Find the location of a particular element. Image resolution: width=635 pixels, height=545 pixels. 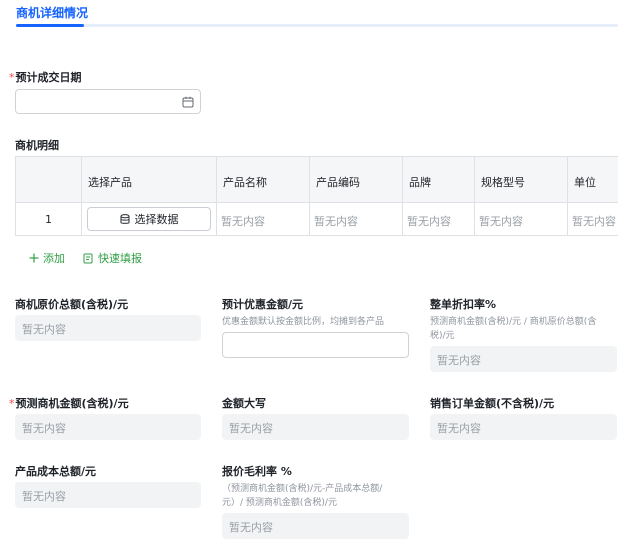

table-header: 选择产品 产品名称 产品编码 品牌 规格型号 单位 is located at coordinates (317, 180).